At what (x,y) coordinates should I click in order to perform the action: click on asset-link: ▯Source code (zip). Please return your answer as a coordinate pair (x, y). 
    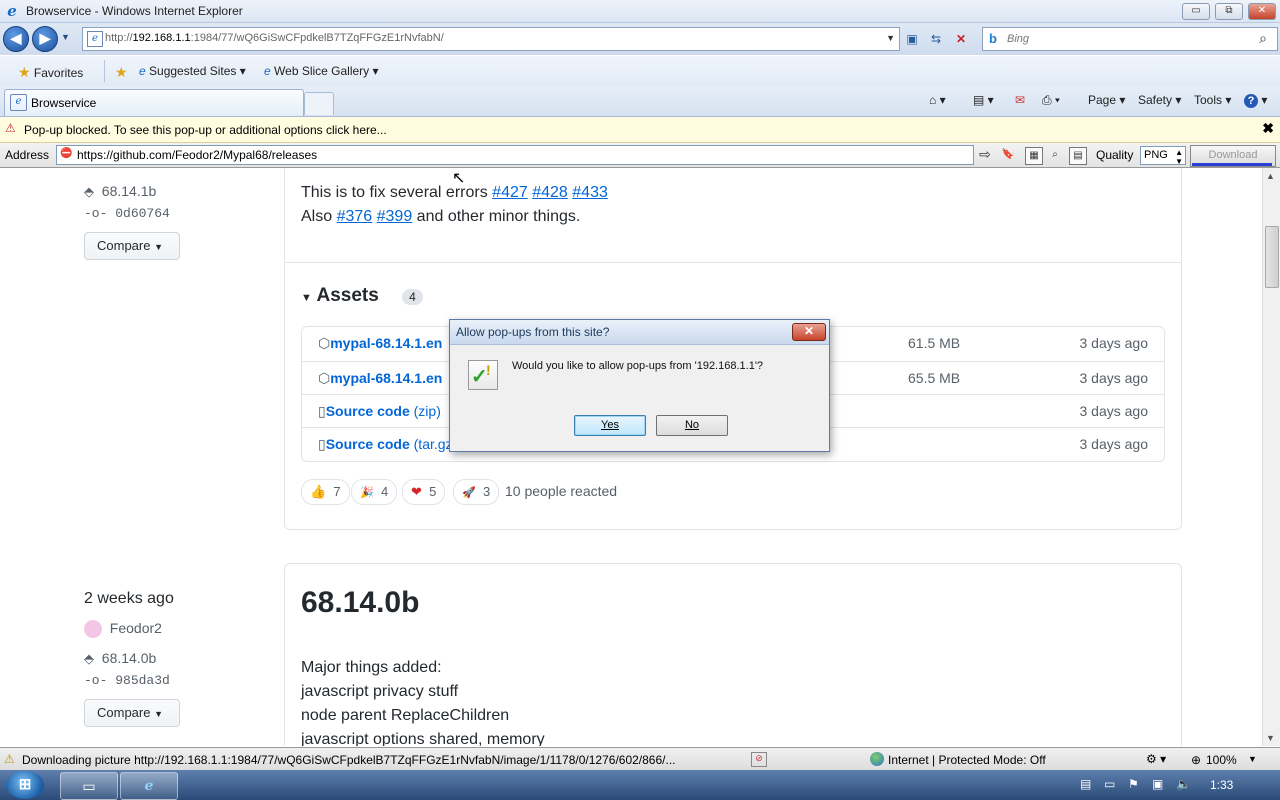
    Looking at the image, I should click on (379, 411).